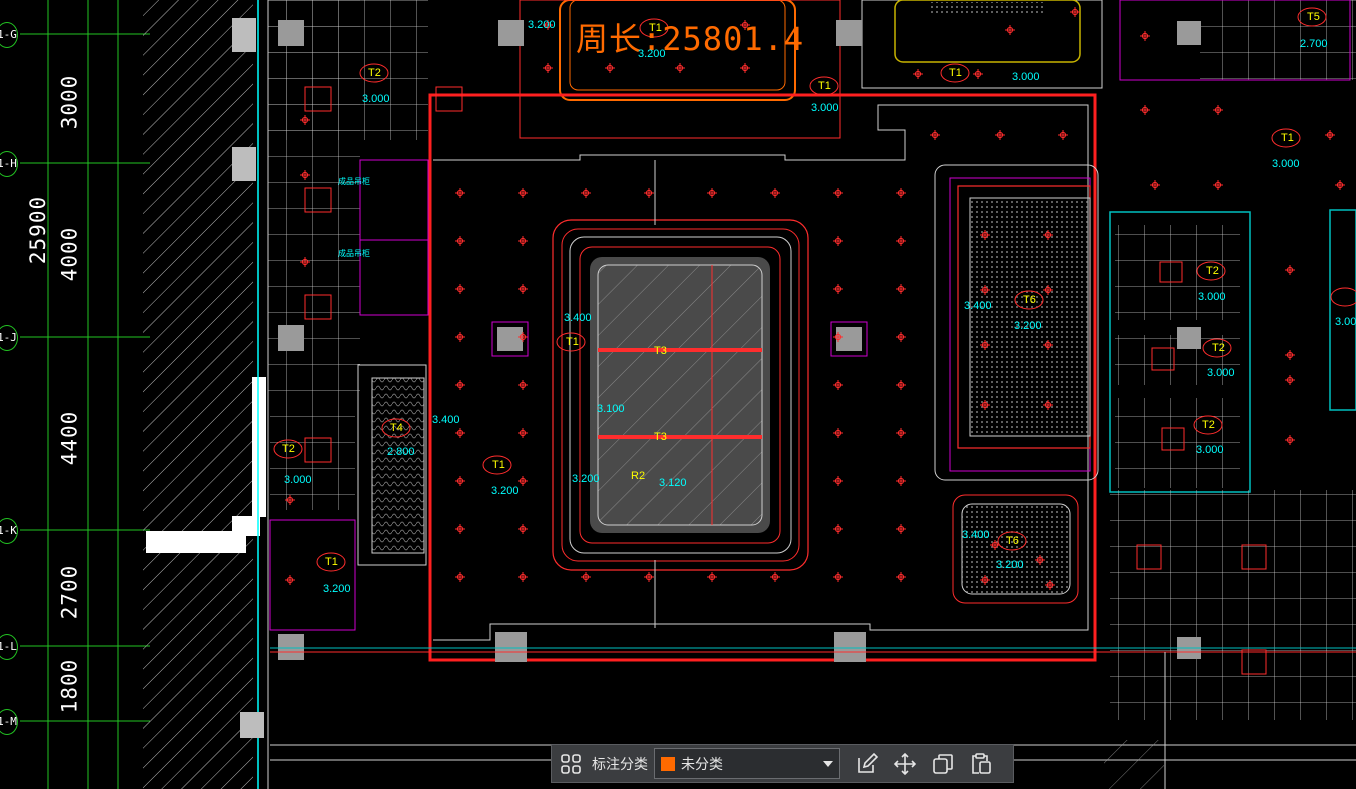 Image resolution: width=1356 pixels, height=789 pixels. Describe the element at coordinates (69, 254) in the screenshot. I see `dimension-4000: 4000` at that location.